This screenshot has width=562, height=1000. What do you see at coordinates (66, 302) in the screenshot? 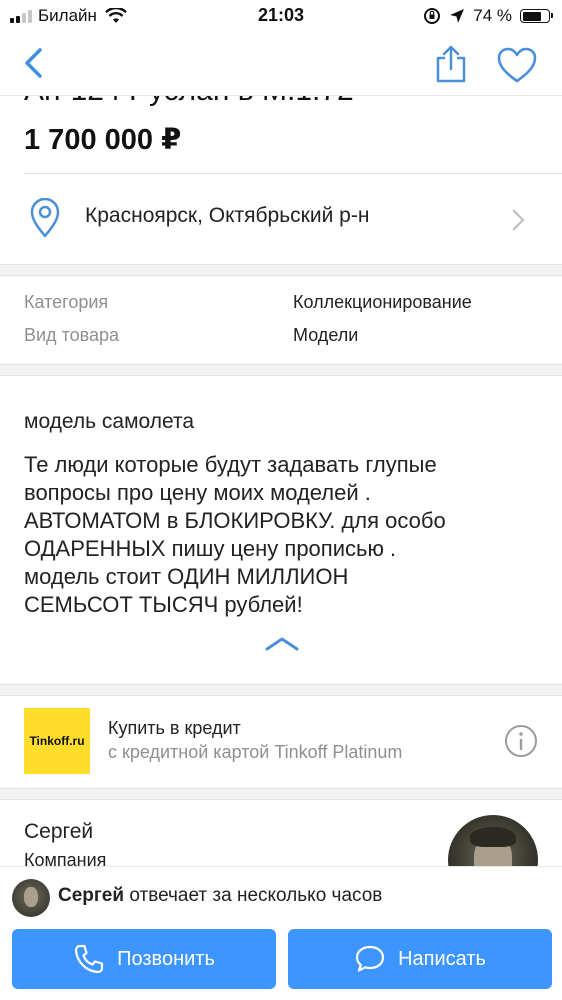
I see `param-key: Категория` at bounding box center [66, 302].